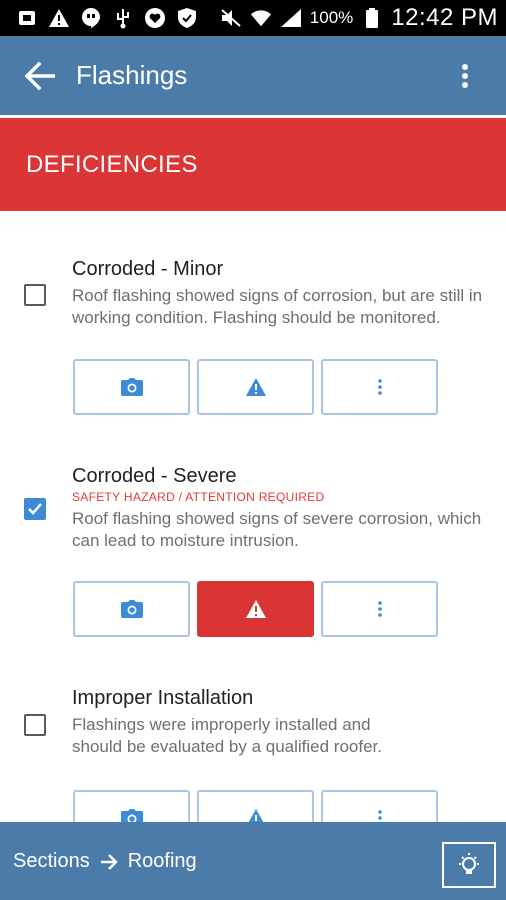 The image size is (506, 900). What do you see at coordinates (253, 164) in the screenshot?
I see `section-header: DEFICIENCIES` at bounding box center [253, 164].